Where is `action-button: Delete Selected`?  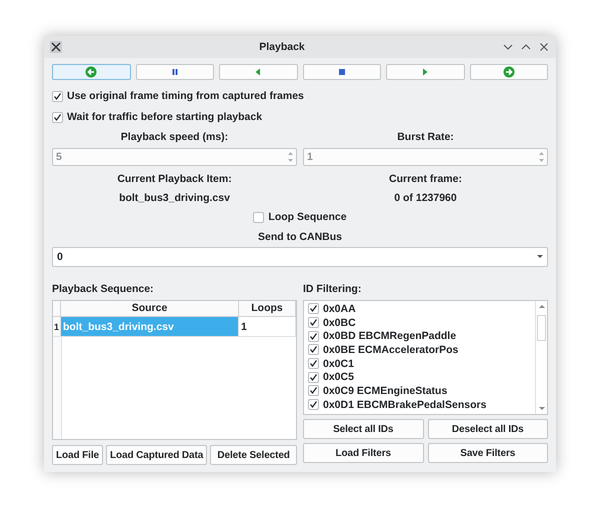
action-button: Delete Selected is located at coordinates (253, 455).